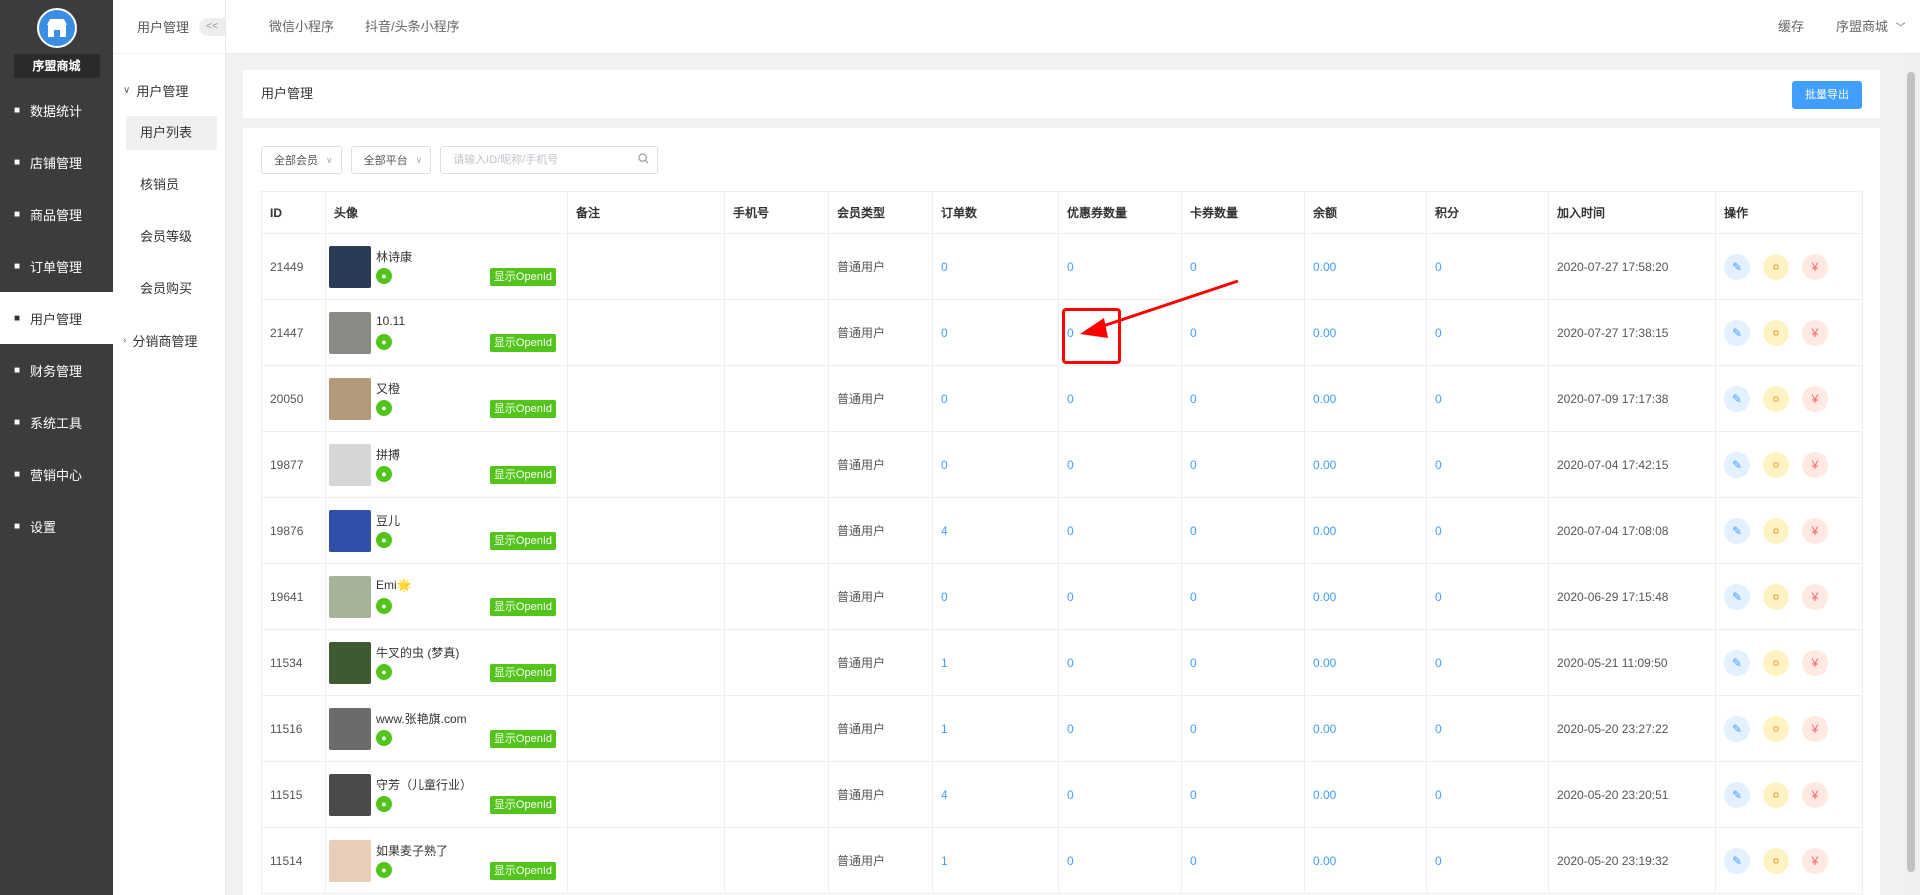 This screenshot has width=1920, height=895. Describe the element at coordinates (56, 526) in the screenshot. I see `sidebar-item-8: ■ 设置` at that location.